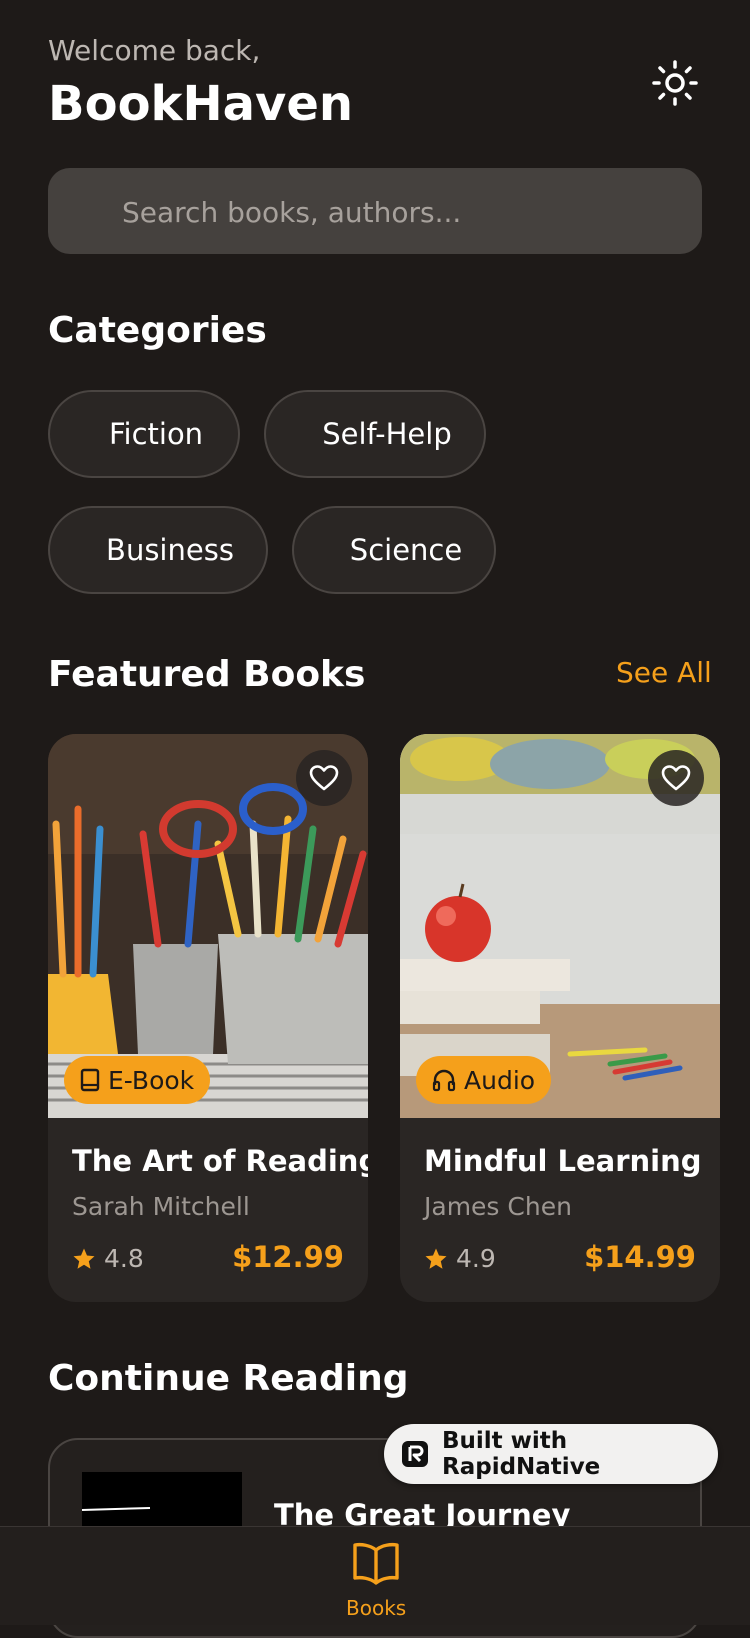 This screenshot has width=750, height=1638. I want to click on built-with-label: Built with RapidNative, so click(521, 1454).